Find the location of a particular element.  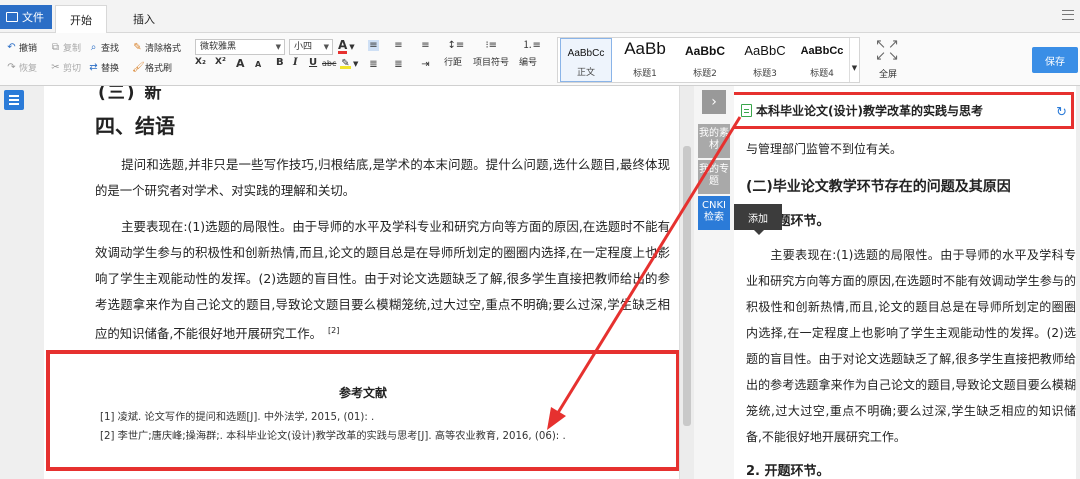

font-color-button: A ▼ is located at coordinates (346, 46).